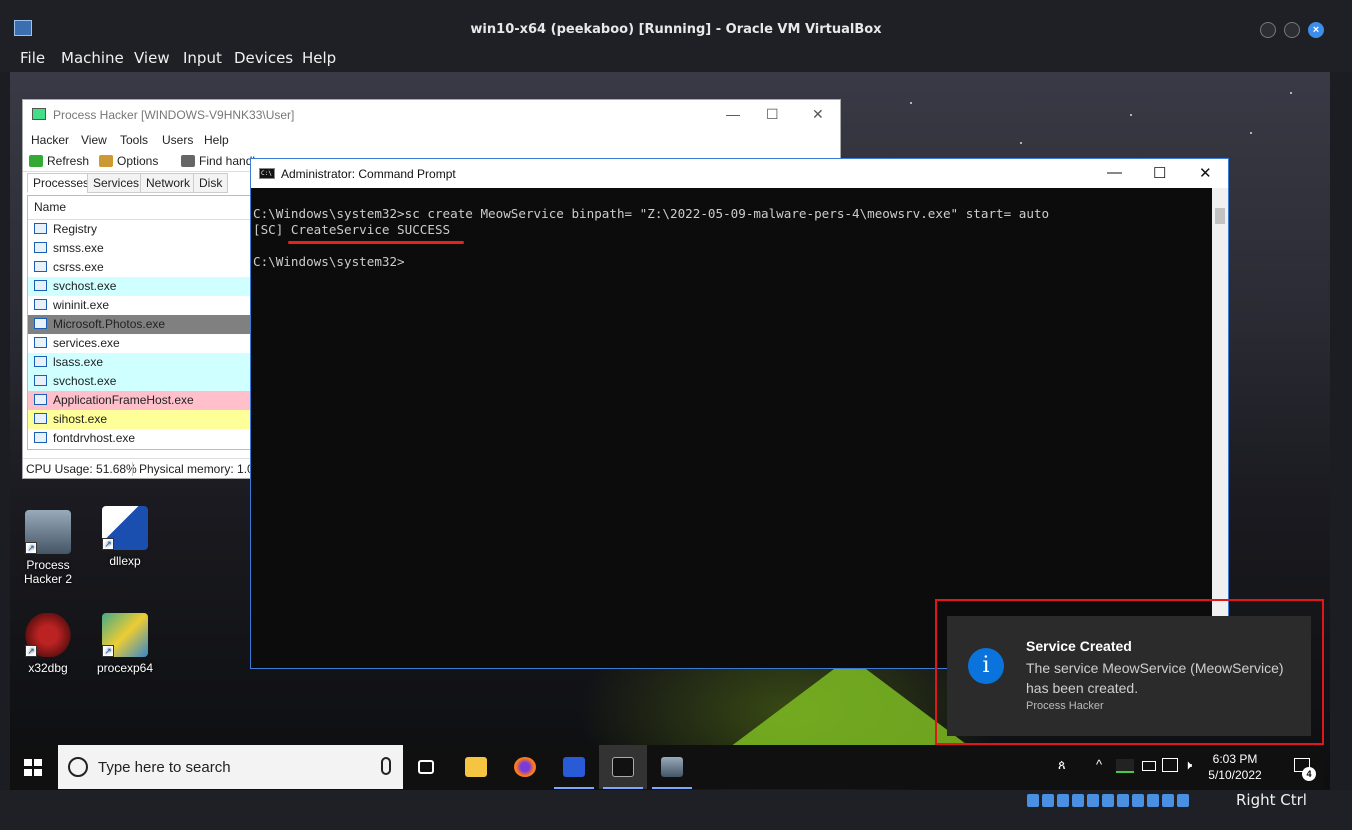 The height and width of the screenshot is (830, 1352). I want to click on hard-disk-icon, so click(1033, 800).